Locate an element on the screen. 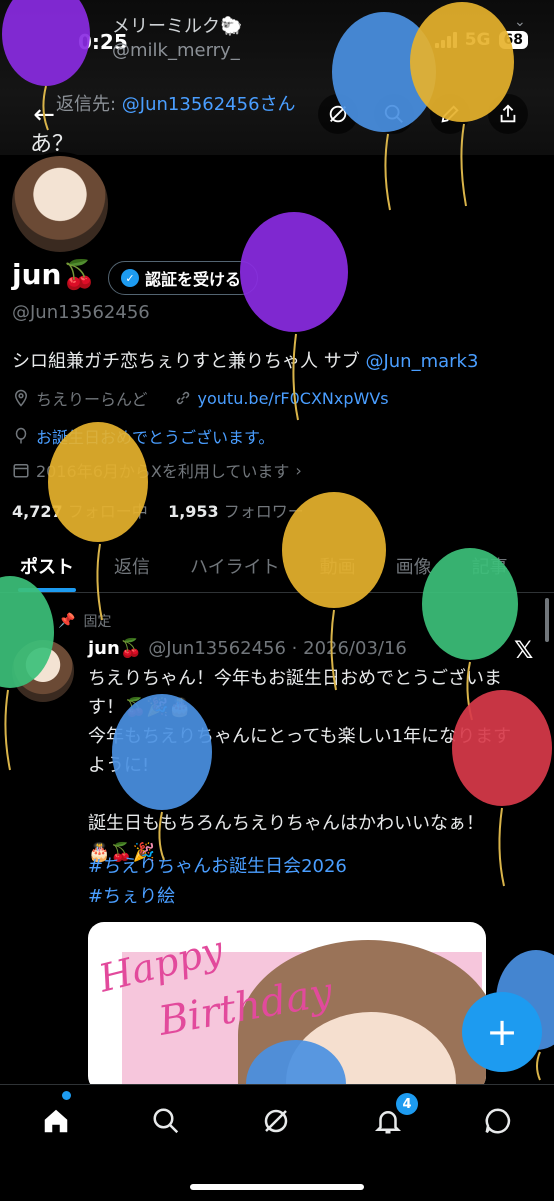 The width and height of the screenshot is (554, 1201). network-label: 5G is located at coordinates (477, 40).